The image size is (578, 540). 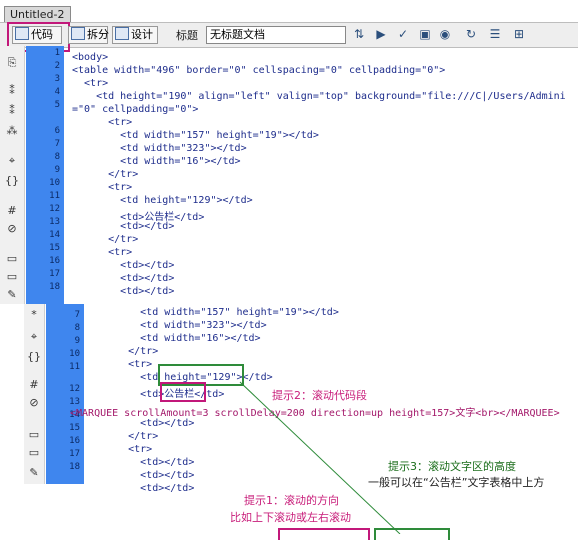 What do you see at coordinates (291, 500) in the screenshot?
I see `hint1-title: 提示1：滚动的方向` at bounding box center [291, 500].